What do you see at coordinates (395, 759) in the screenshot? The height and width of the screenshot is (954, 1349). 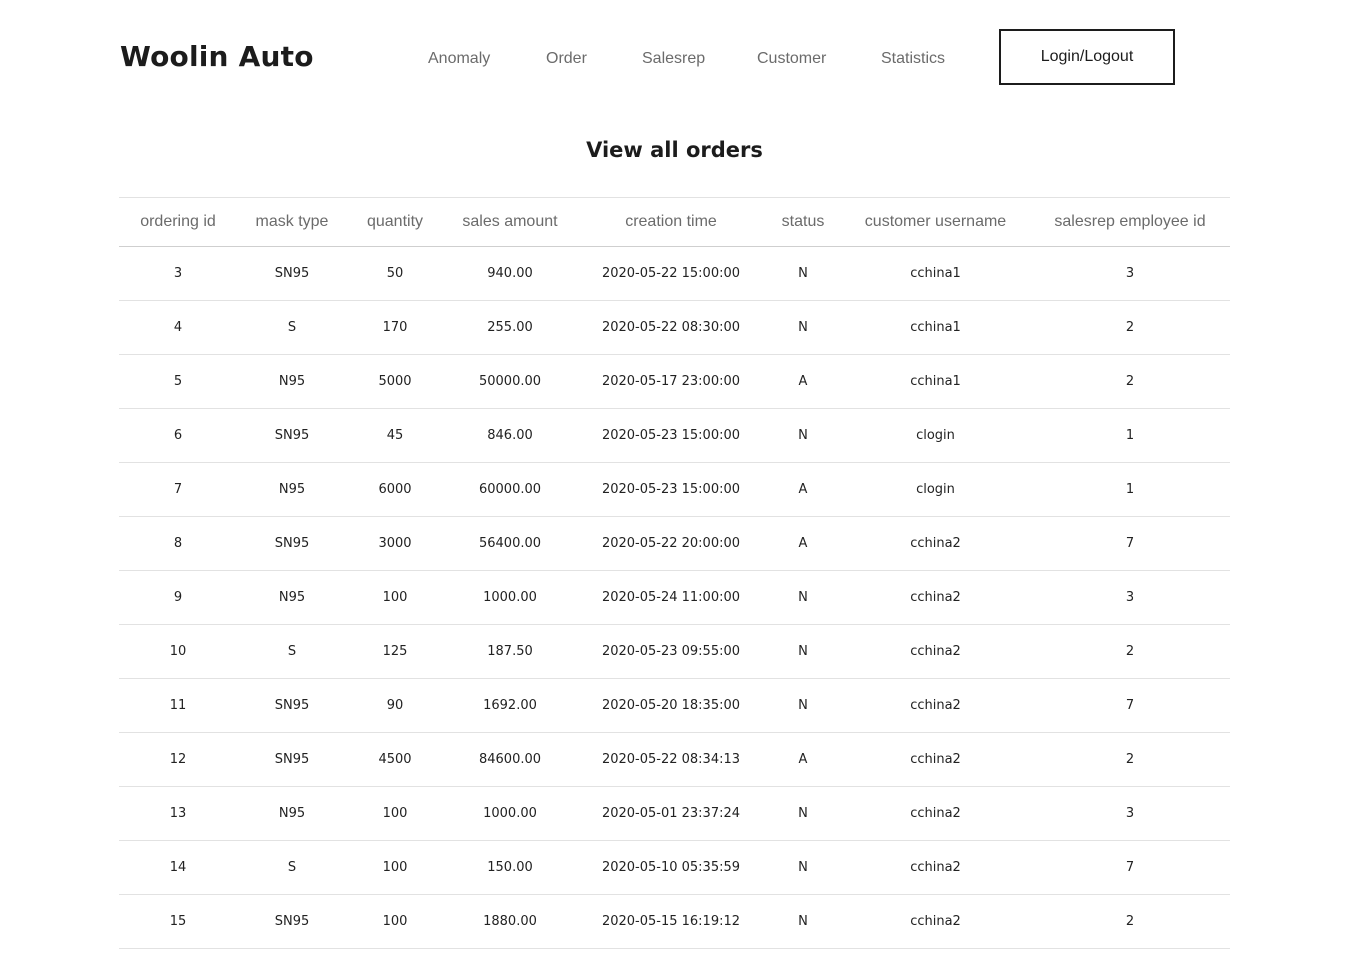 I see `cell-quantity: 4500` at bounding box center [395, 759].